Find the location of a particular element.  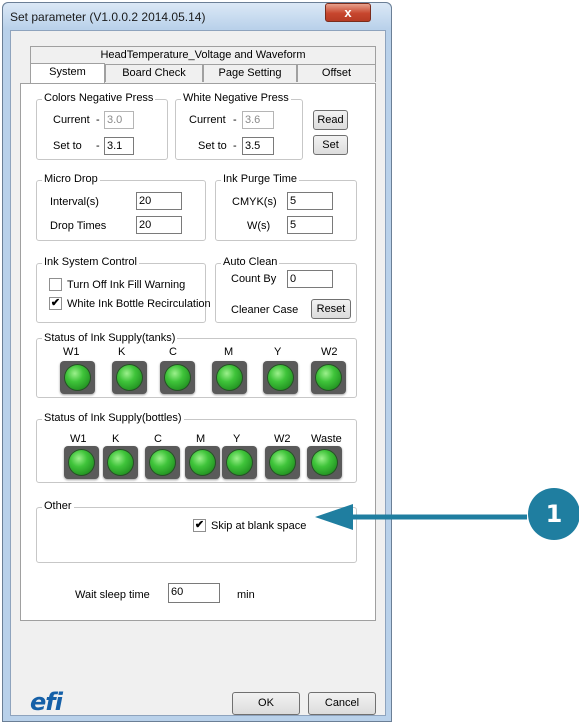

white-setto-sep: - is located at coordinates (235, 146).